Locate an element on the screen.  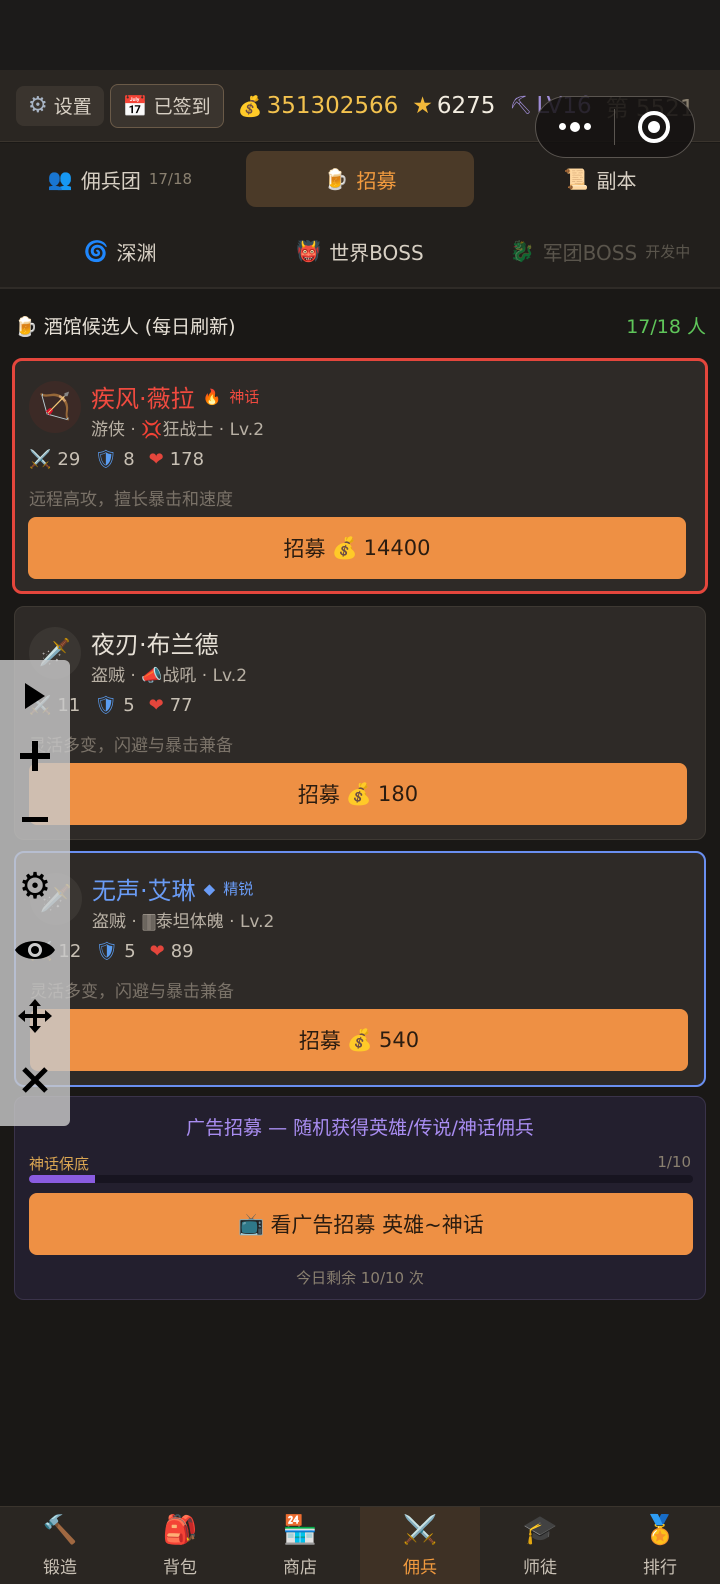
pity-label: 神话保底 is located at coordinates (59, 1164).